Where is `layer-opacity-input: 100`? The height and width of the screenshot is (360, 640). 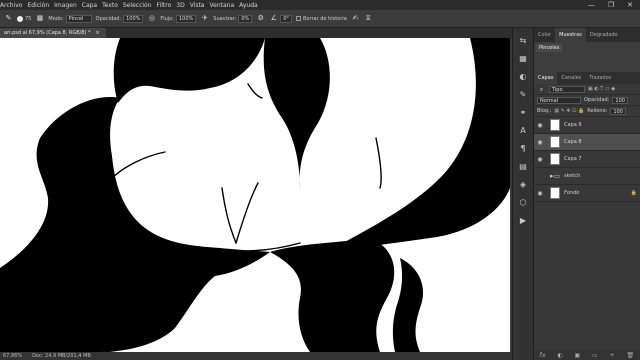 layer-opacity-input: 100 is located at coordinates (620, 100).